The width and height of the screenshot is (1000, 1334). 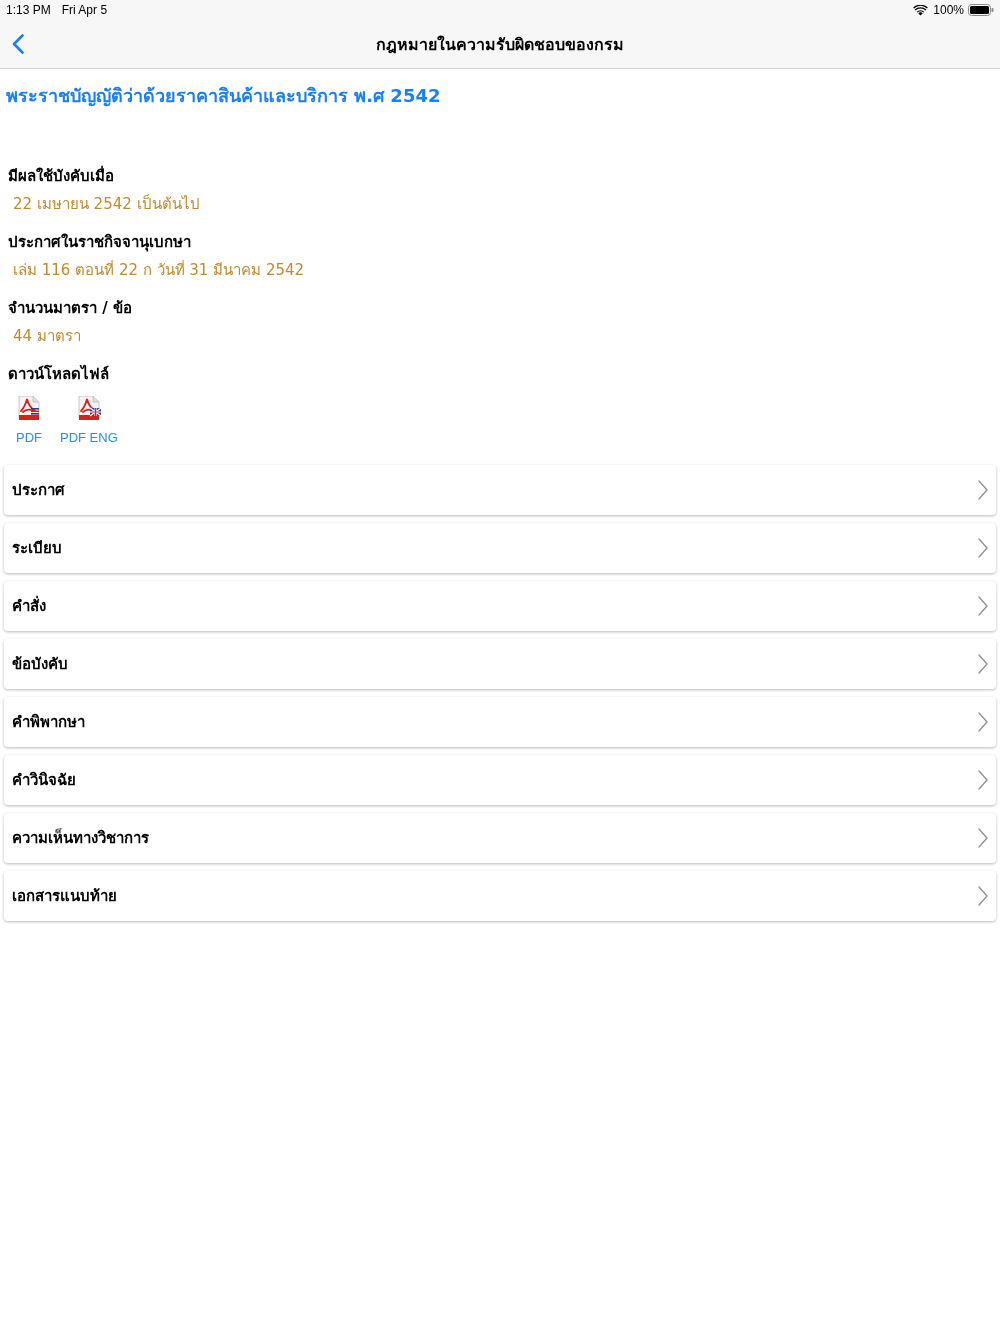 What do you see at coordinates (948, 10) in the screenshot?
I see `battery-percent: 100%` at bounding box center [948, 10].